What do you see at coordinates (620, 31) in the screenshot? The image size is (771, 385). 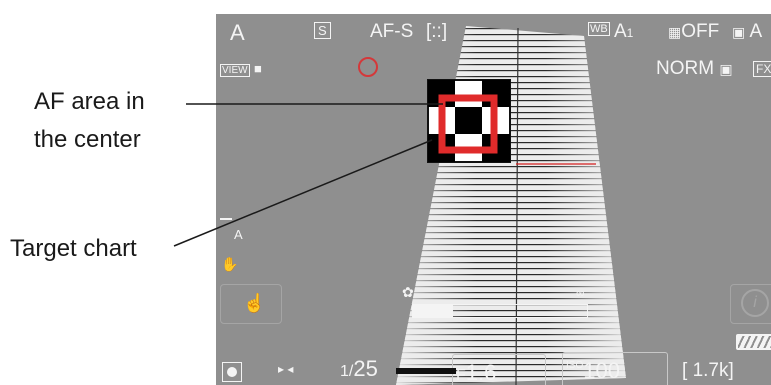 I see `wb-value: A` at bounding box center [620, 31].